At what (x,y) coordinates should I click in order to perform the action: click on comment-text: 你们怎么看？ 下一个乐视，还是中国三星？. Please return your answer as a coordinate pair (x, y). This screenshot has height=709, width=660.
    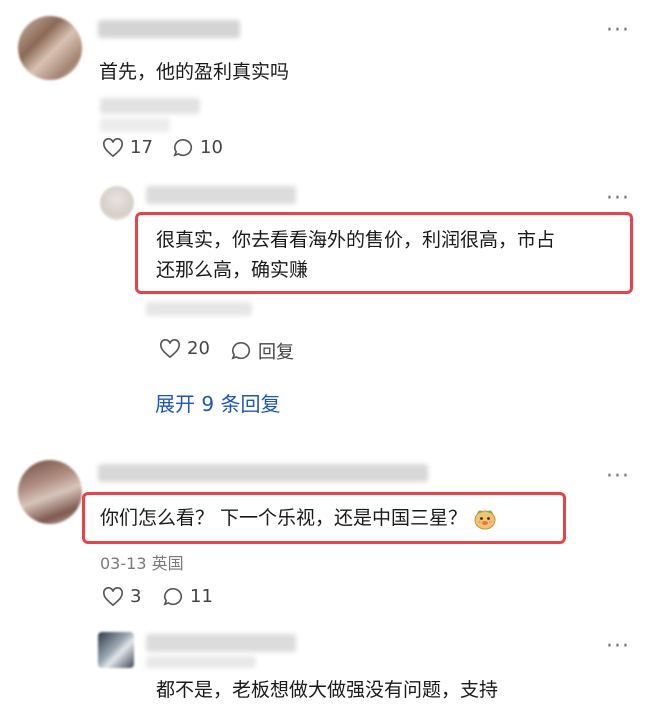
    Looking at the image, I should click on (298, 518).